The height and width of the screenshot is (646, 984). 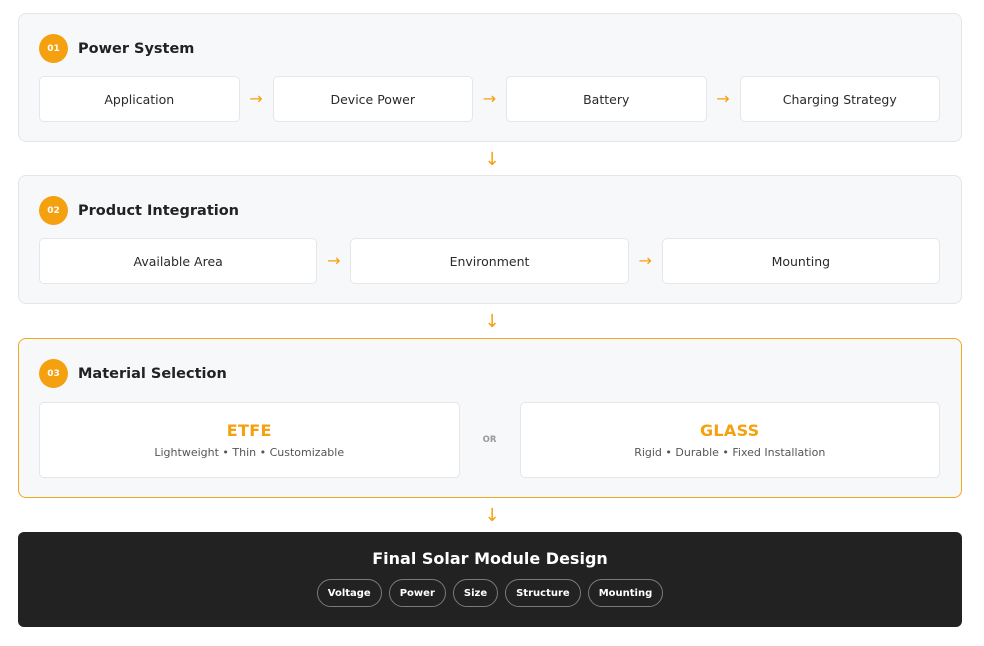 What do you see at coordinates (543, 593) in the screenshot?
I see `tag-structure: Structure` at bounding box center [543, 593].